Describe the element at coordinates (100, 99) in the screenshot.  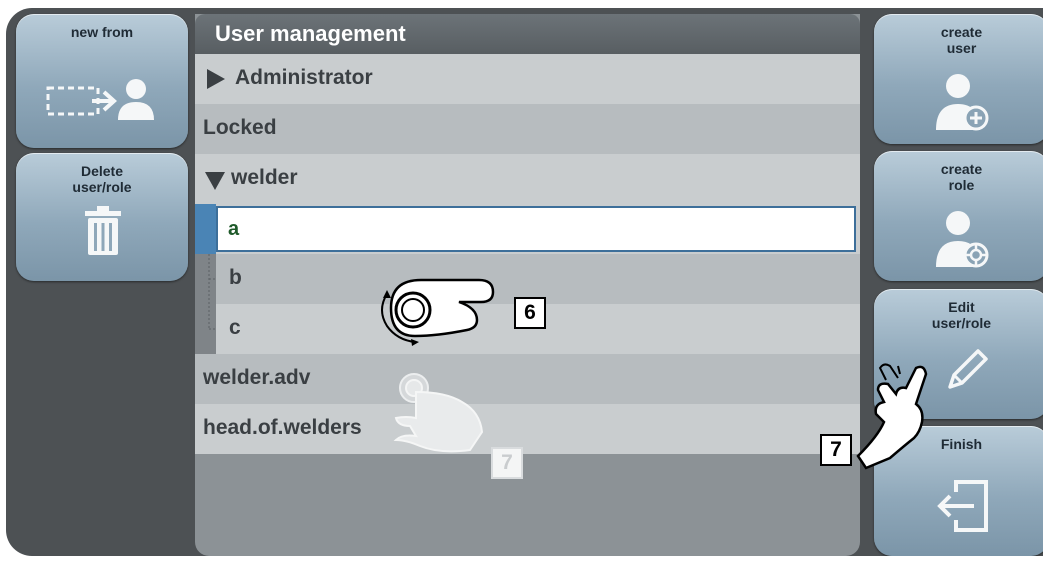
I see `copy-user-icon` at that location.